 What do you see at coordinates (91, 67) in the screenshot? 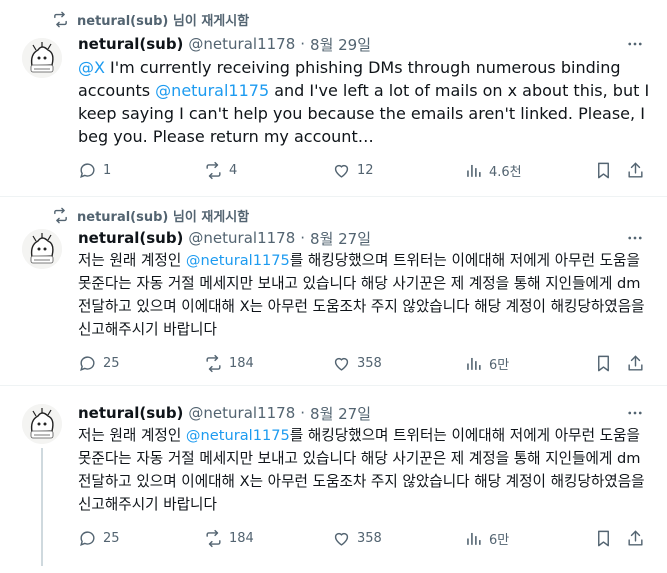
I see `mention-link: @X` at bounding box center [91, 67].